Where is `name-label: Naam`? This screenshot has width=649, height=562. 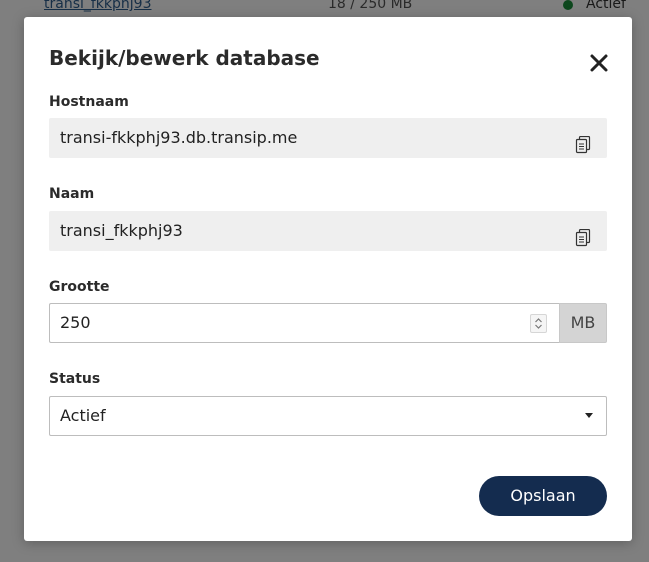 name-label: Naam is located at coordinates (72, 194).